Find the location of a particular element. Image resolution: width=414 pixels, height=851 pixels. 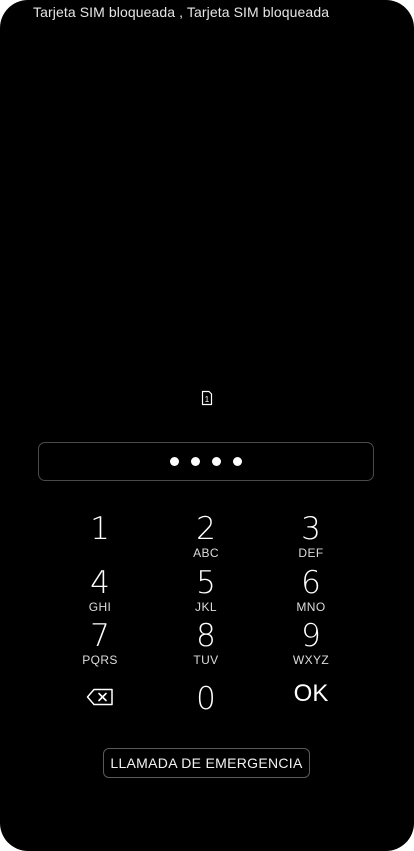

key-letters: WXYZ is located at coordinates (311, 660).